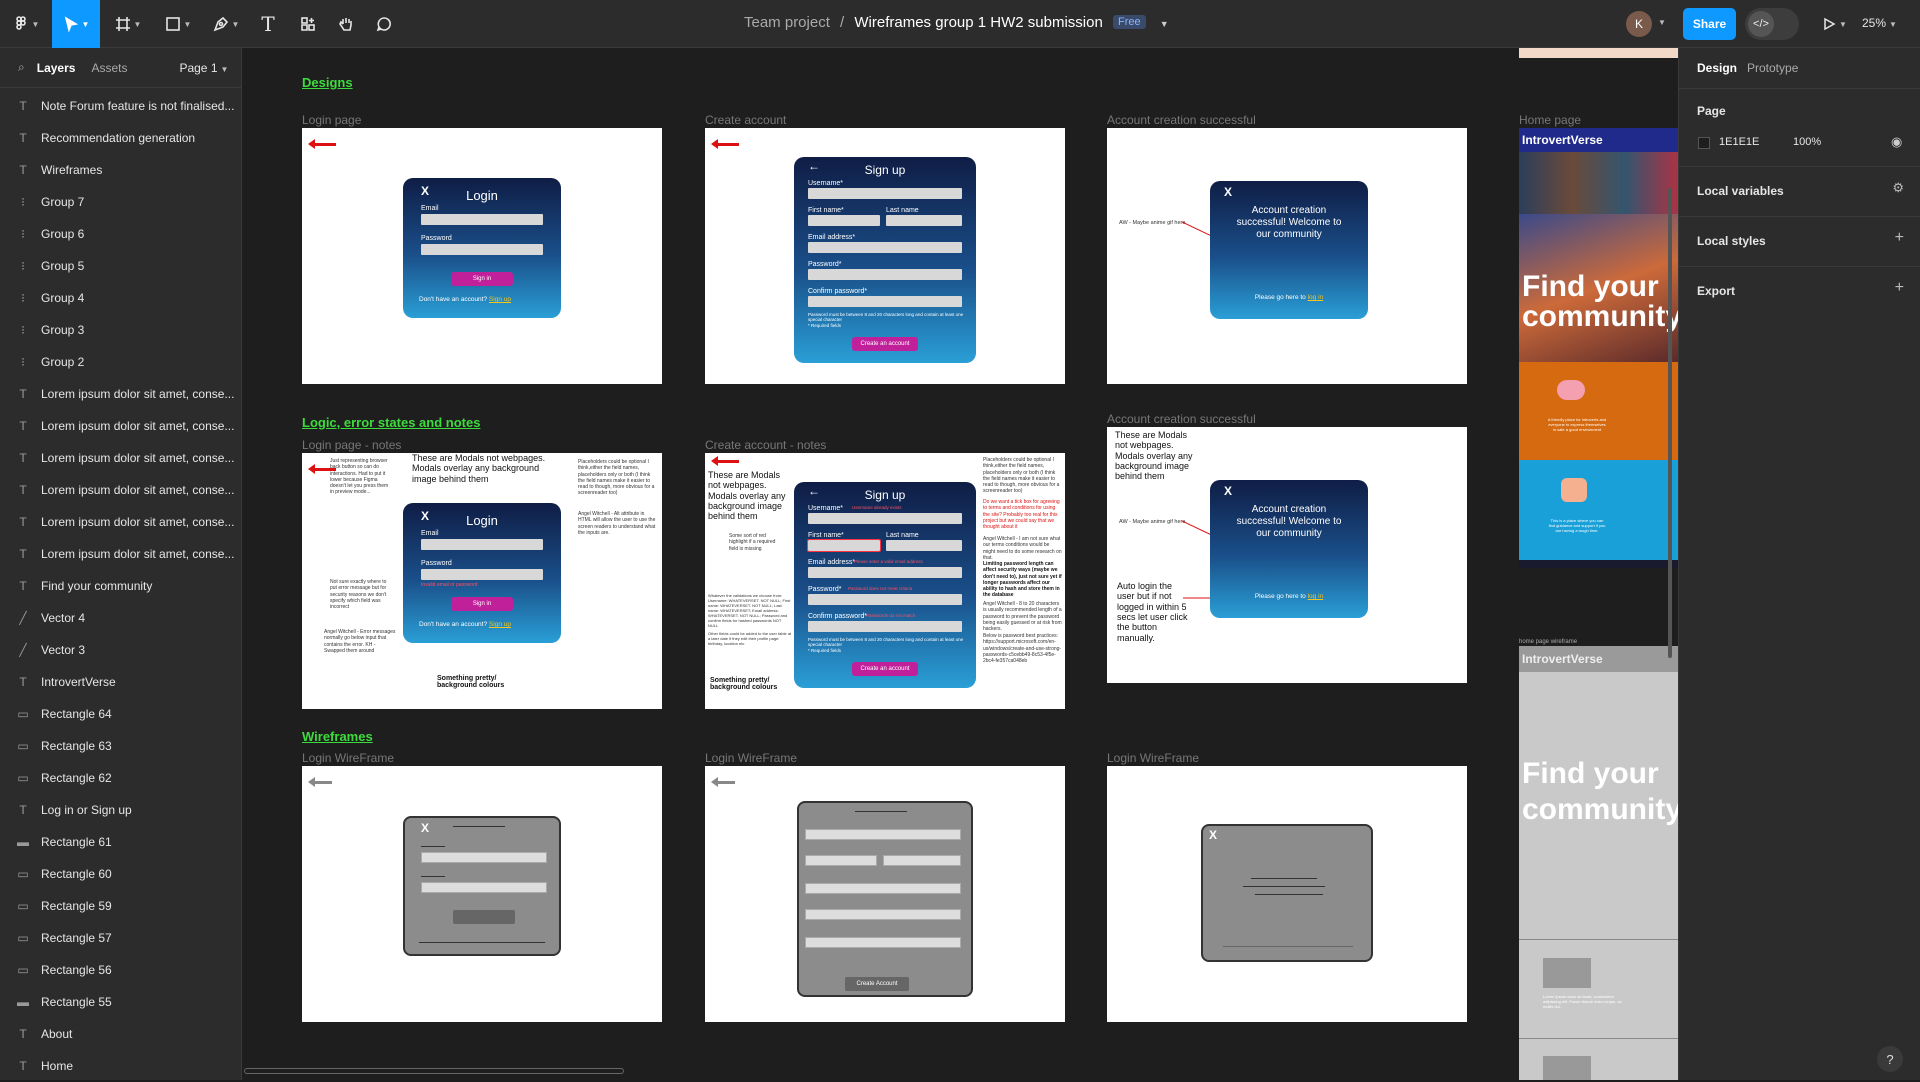 The image size is (1920, 1082). I want to click on sign-in-button: Sign in, so click(482, 279).